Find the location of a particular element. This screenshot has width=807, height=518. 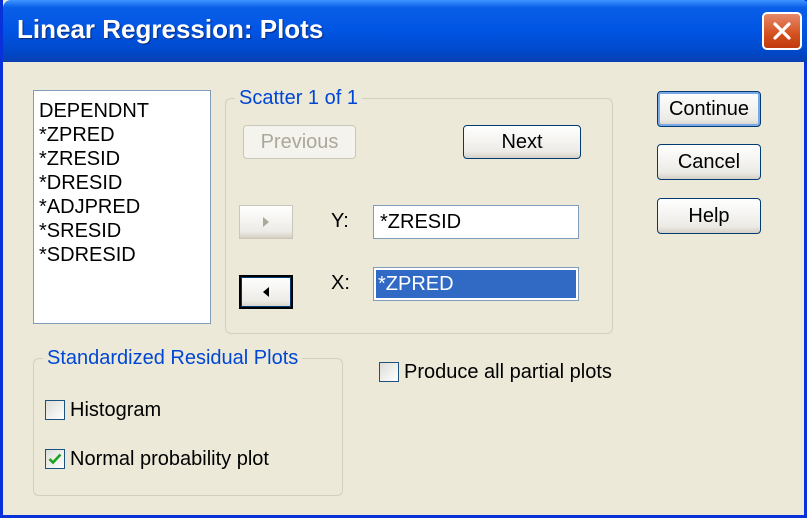

checkmark-icon is located at coordinates (55, 459).